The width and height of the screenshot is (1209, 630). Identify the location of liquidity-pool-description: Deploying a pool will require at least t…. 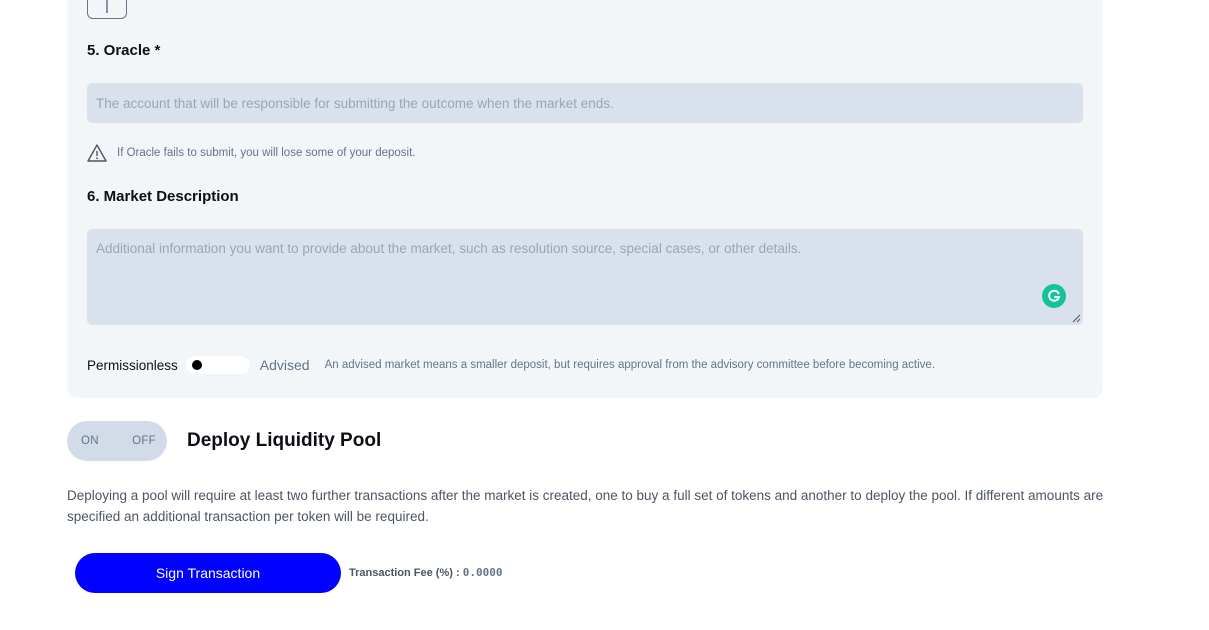
(585, 506).